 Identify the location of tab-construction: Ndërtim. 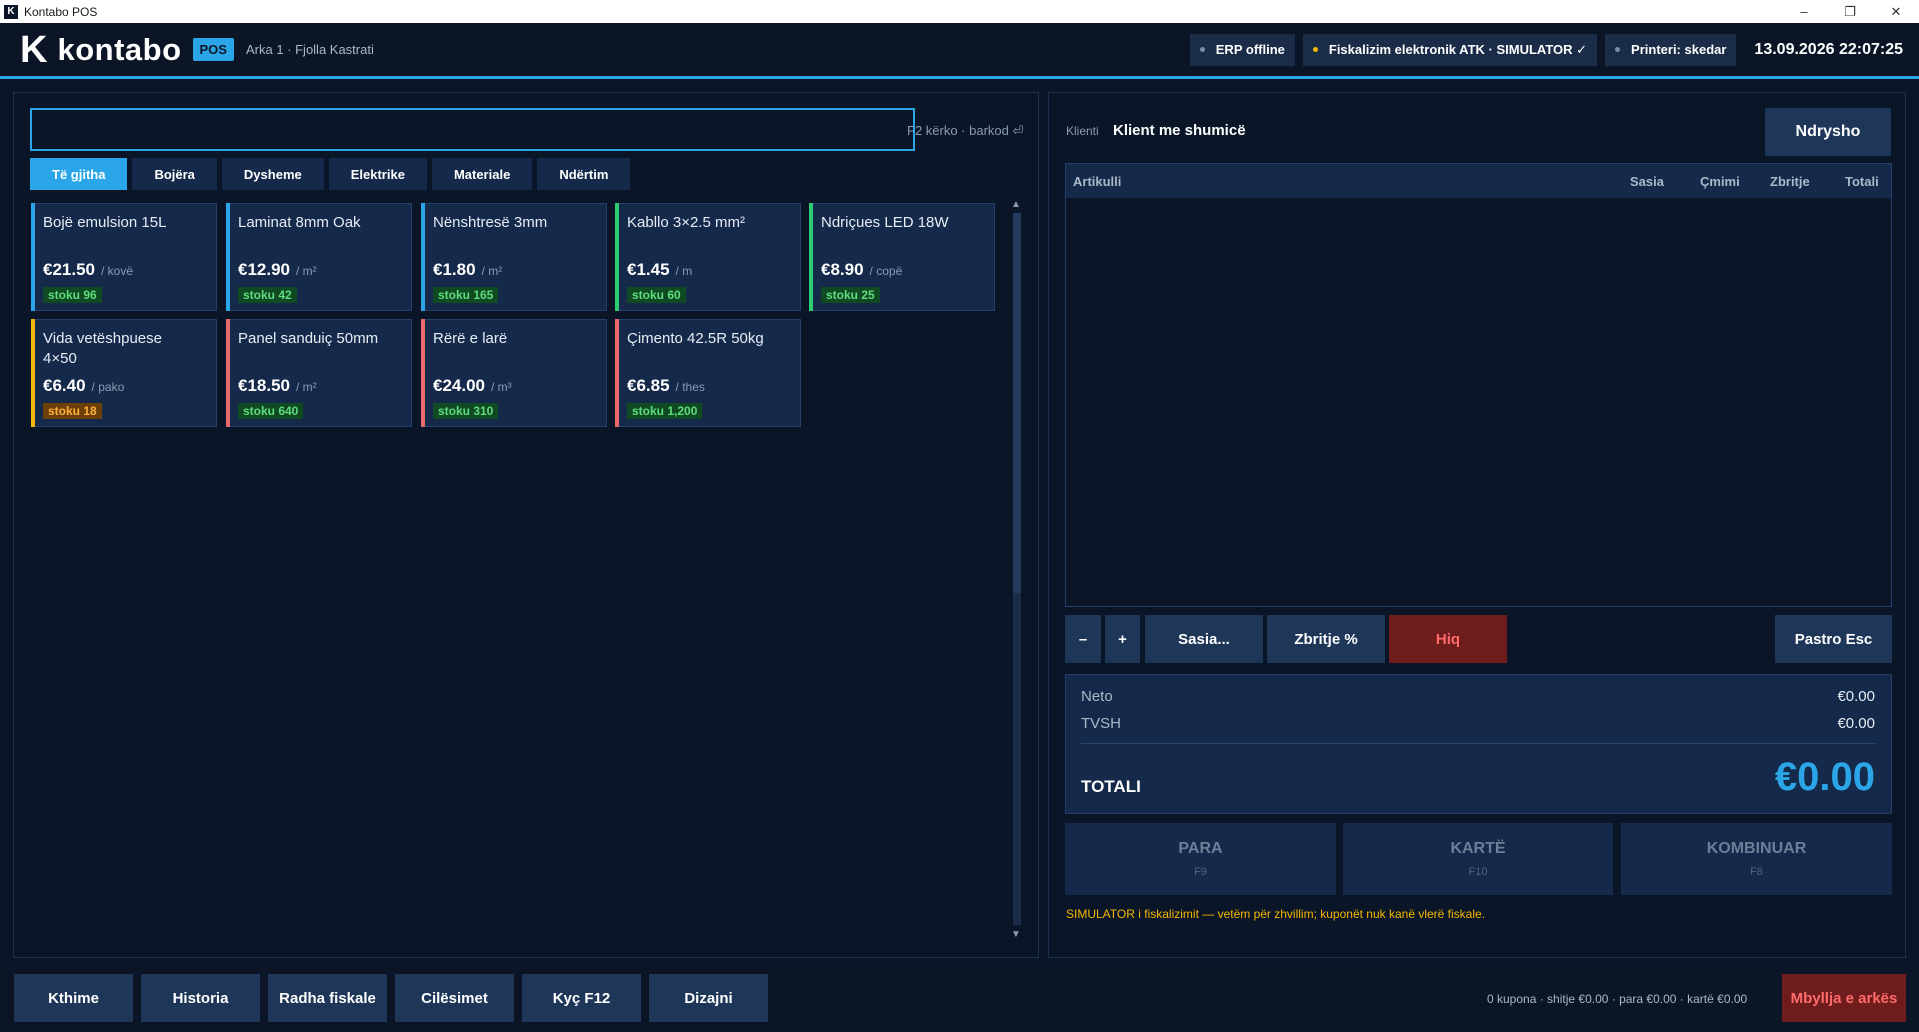
(584, 174).